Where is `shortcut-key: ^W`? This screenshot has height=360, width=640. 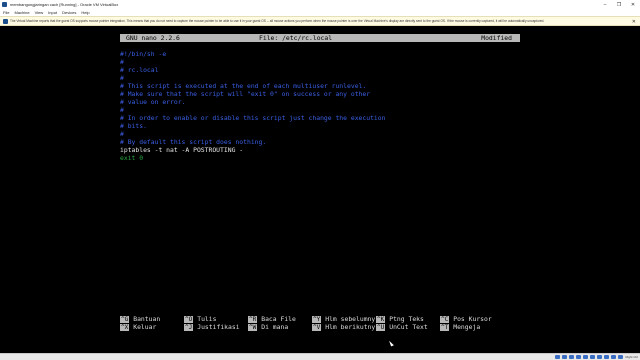
shortcut-key: ^W is located at coordinates (253, 327).